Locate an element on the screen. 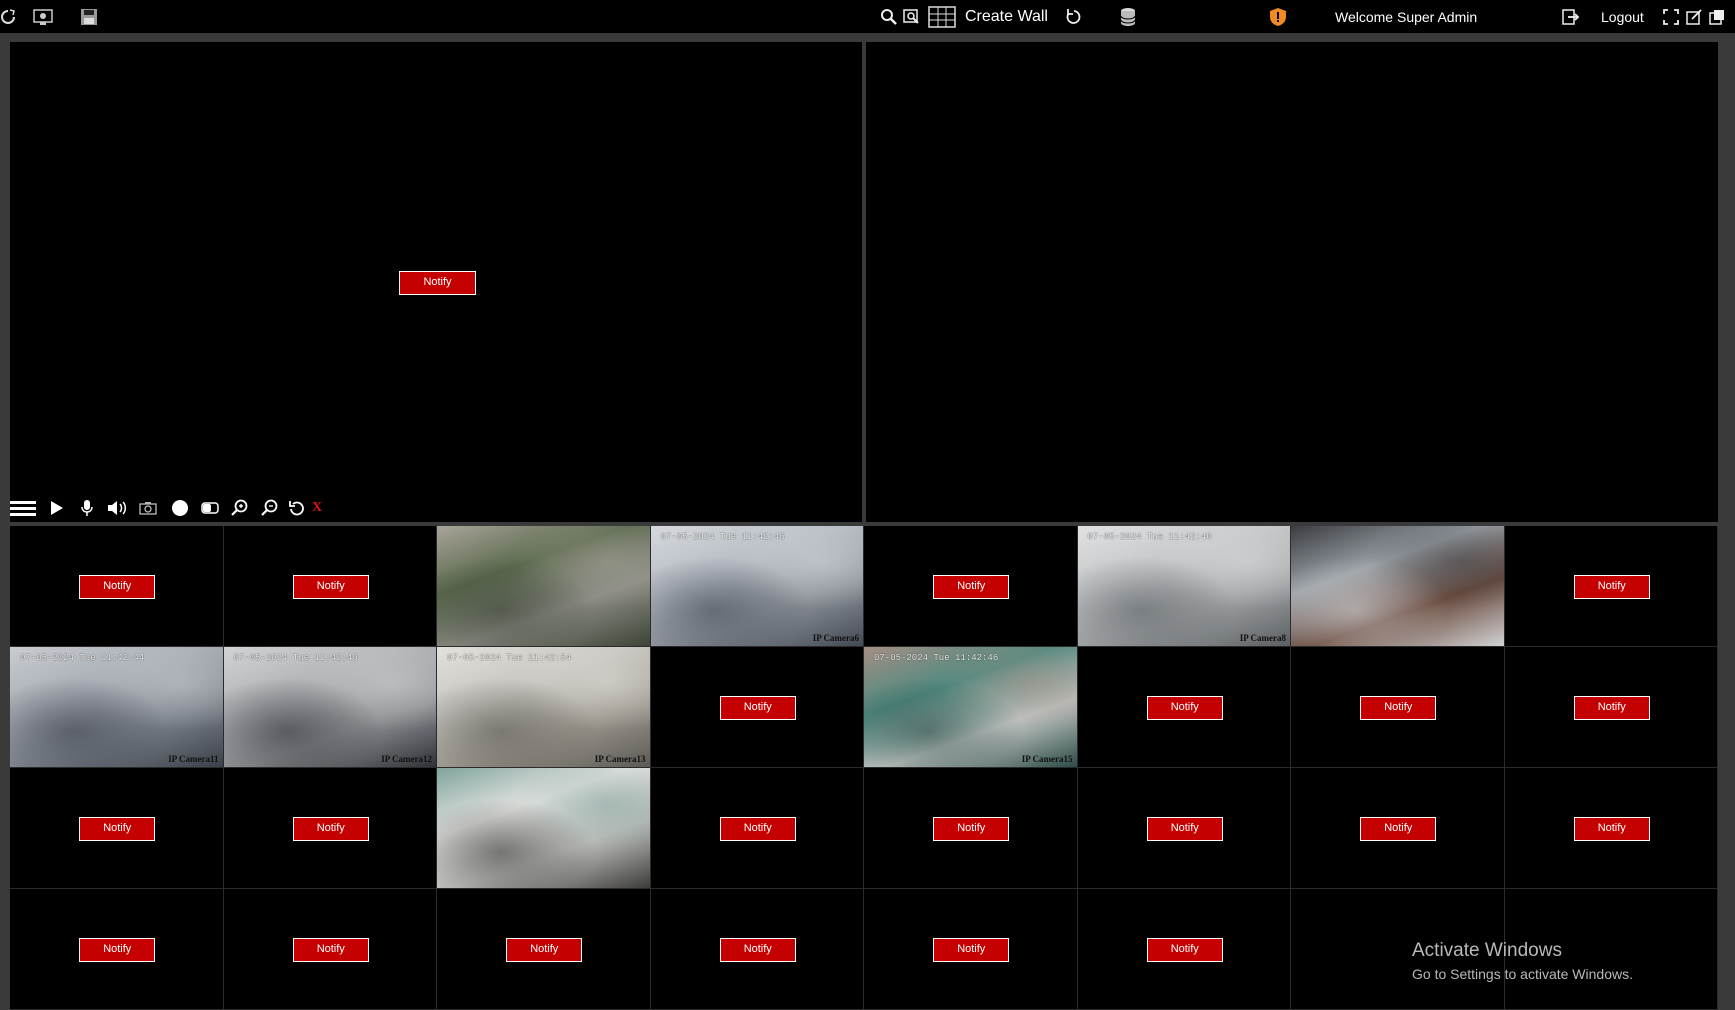 The height and width of the screenshot is (1010, 1735). camera-name: IP Camera12 is located at coordinates (406, 759).